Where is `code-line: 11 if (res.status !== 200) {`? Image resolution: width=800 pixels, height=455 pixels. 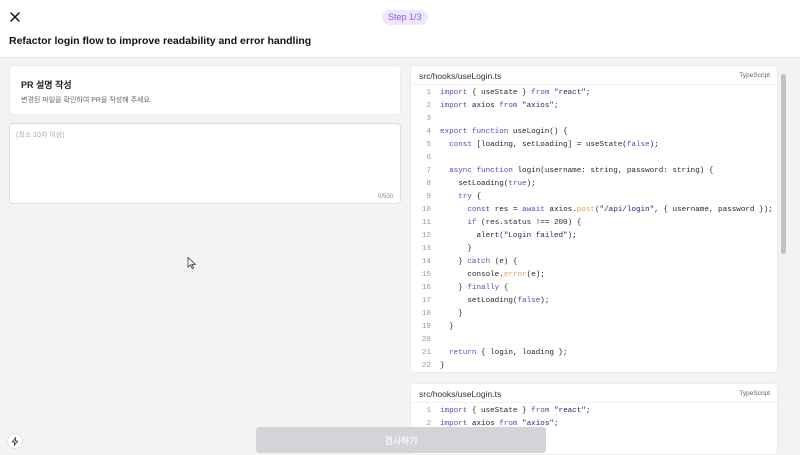 code-line: 11 if (res.status !== 200) { is located at coordinates (594, 223).